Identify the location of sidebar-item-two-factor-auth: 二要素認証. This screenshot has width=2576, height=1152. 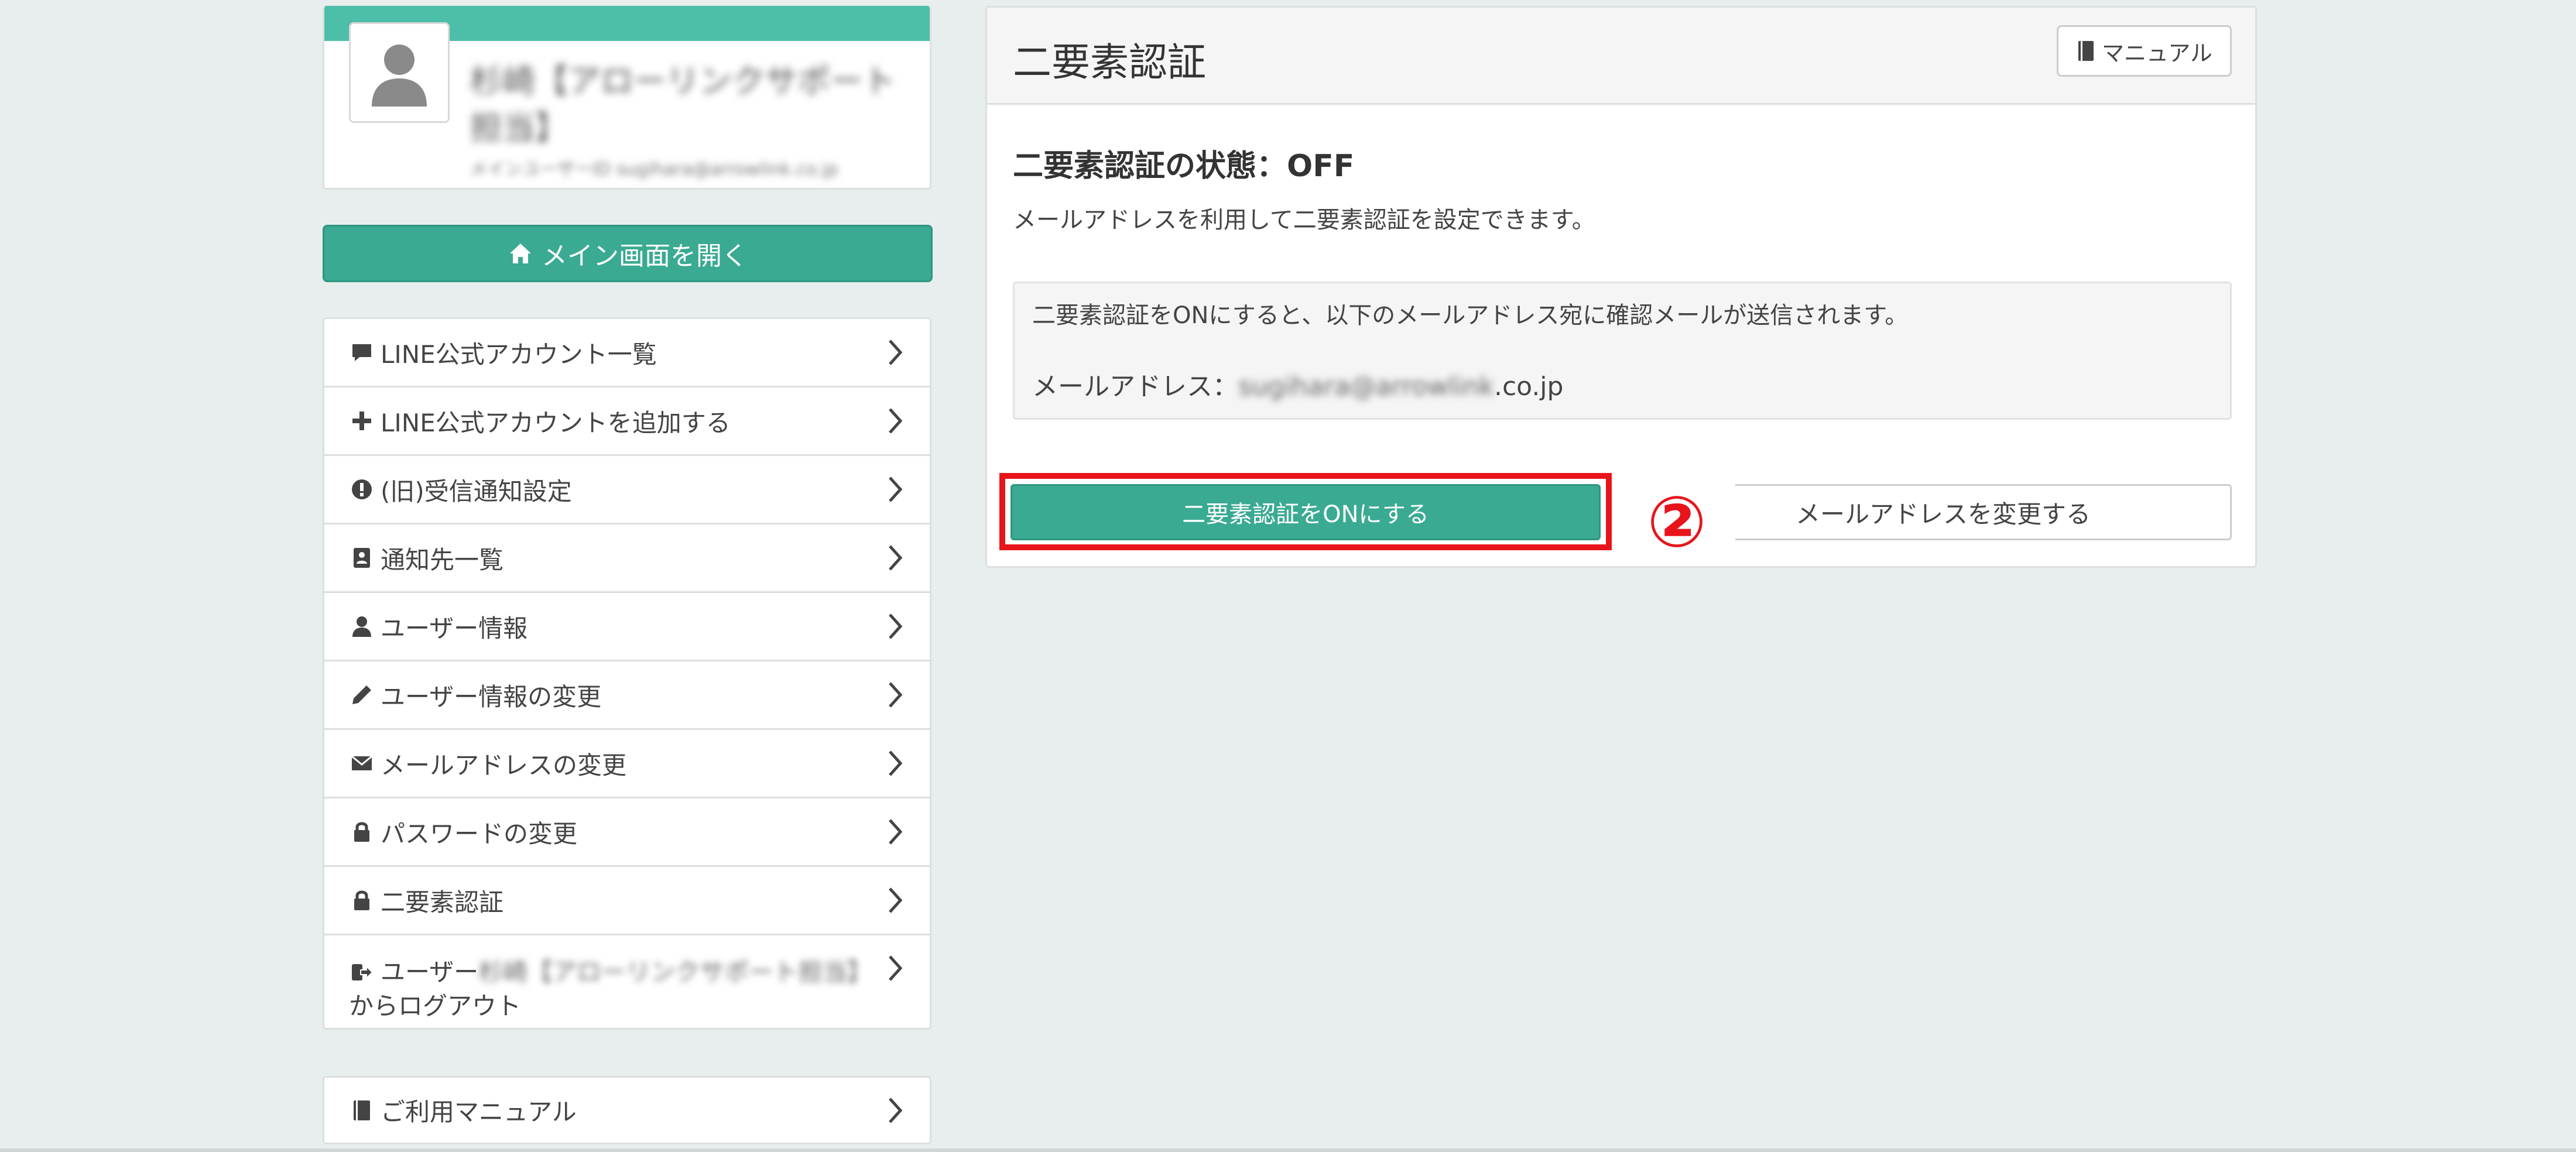
(627, 901).